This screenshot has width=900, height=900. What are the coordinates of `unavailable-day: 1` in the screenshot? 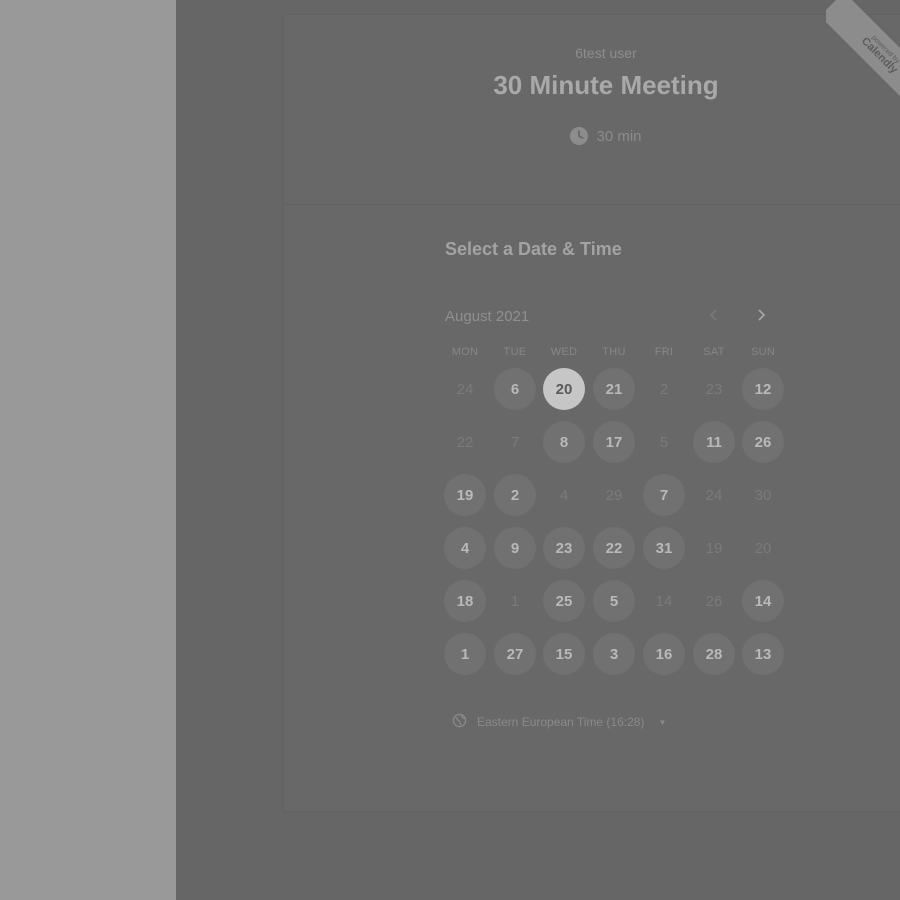 It's located at (515, 601).